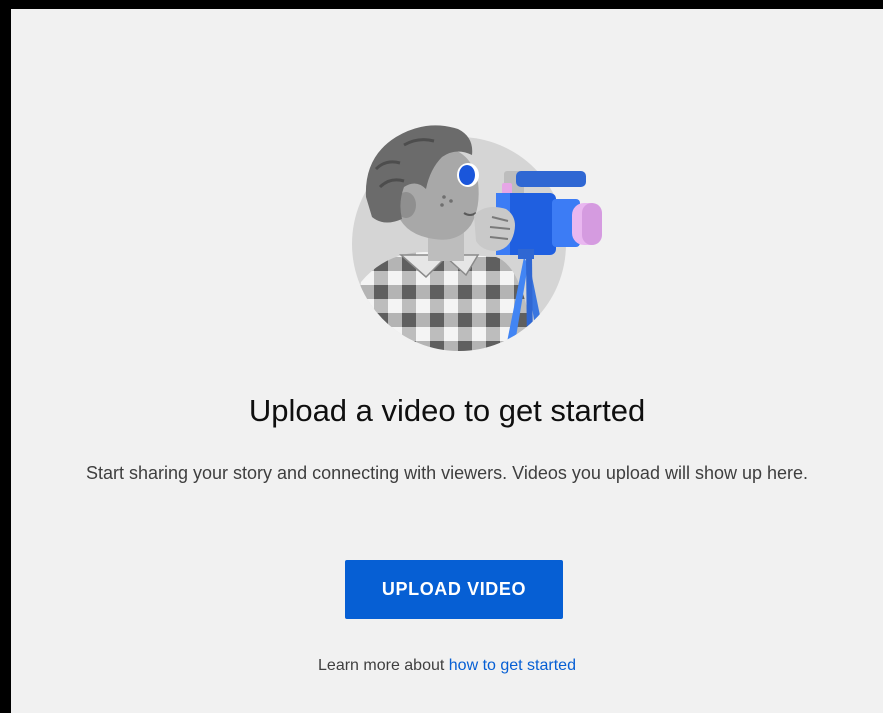 The width and height of the screenshot is (883, 713). What do you see at coordinates (381, 665) in the screenshot?
I see `learn-more-prefix: Learn more about` at bounding box center [381, 665].